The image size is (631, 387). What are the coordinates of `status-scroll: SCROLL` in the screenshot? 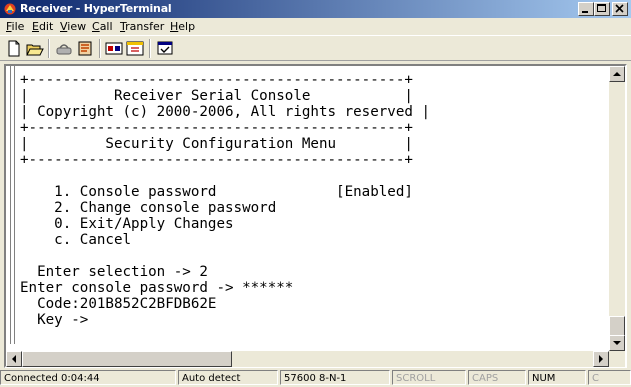 It's located at (429, 377).